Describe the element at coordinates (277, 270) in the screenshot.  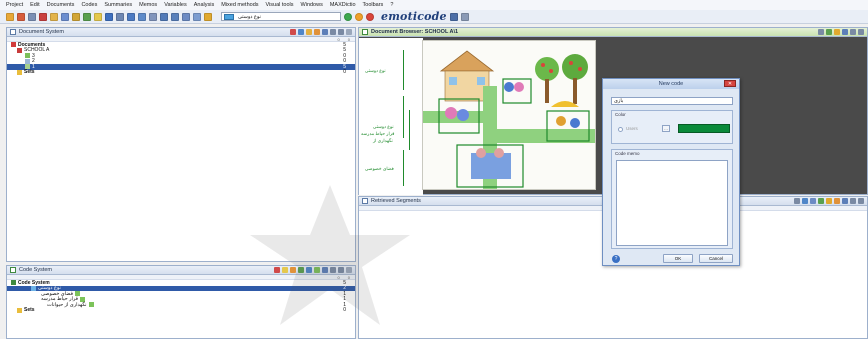
I see `delete-code-icon` at that location.